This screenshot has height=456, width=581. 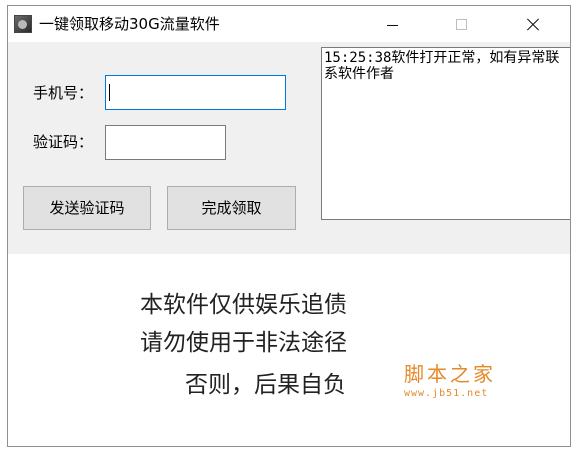 I want to click on title-bar: 一键领取移动30G流量软件, so click(x=289, y=24).